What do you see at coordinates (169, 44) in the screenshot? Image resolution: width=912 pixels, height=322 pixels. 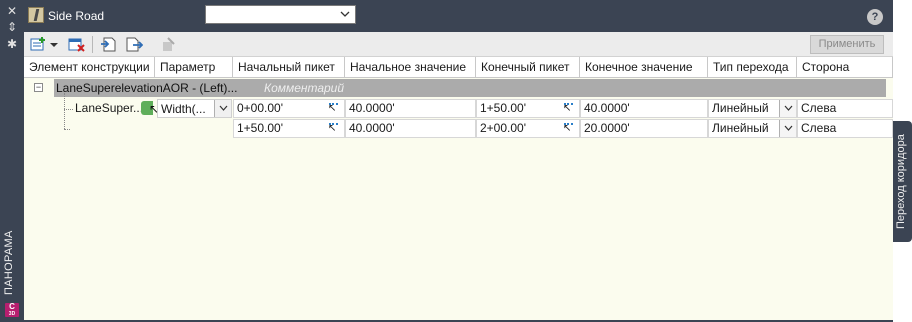 I see `disabled-tool-icon` at bounding box center [169, 44].